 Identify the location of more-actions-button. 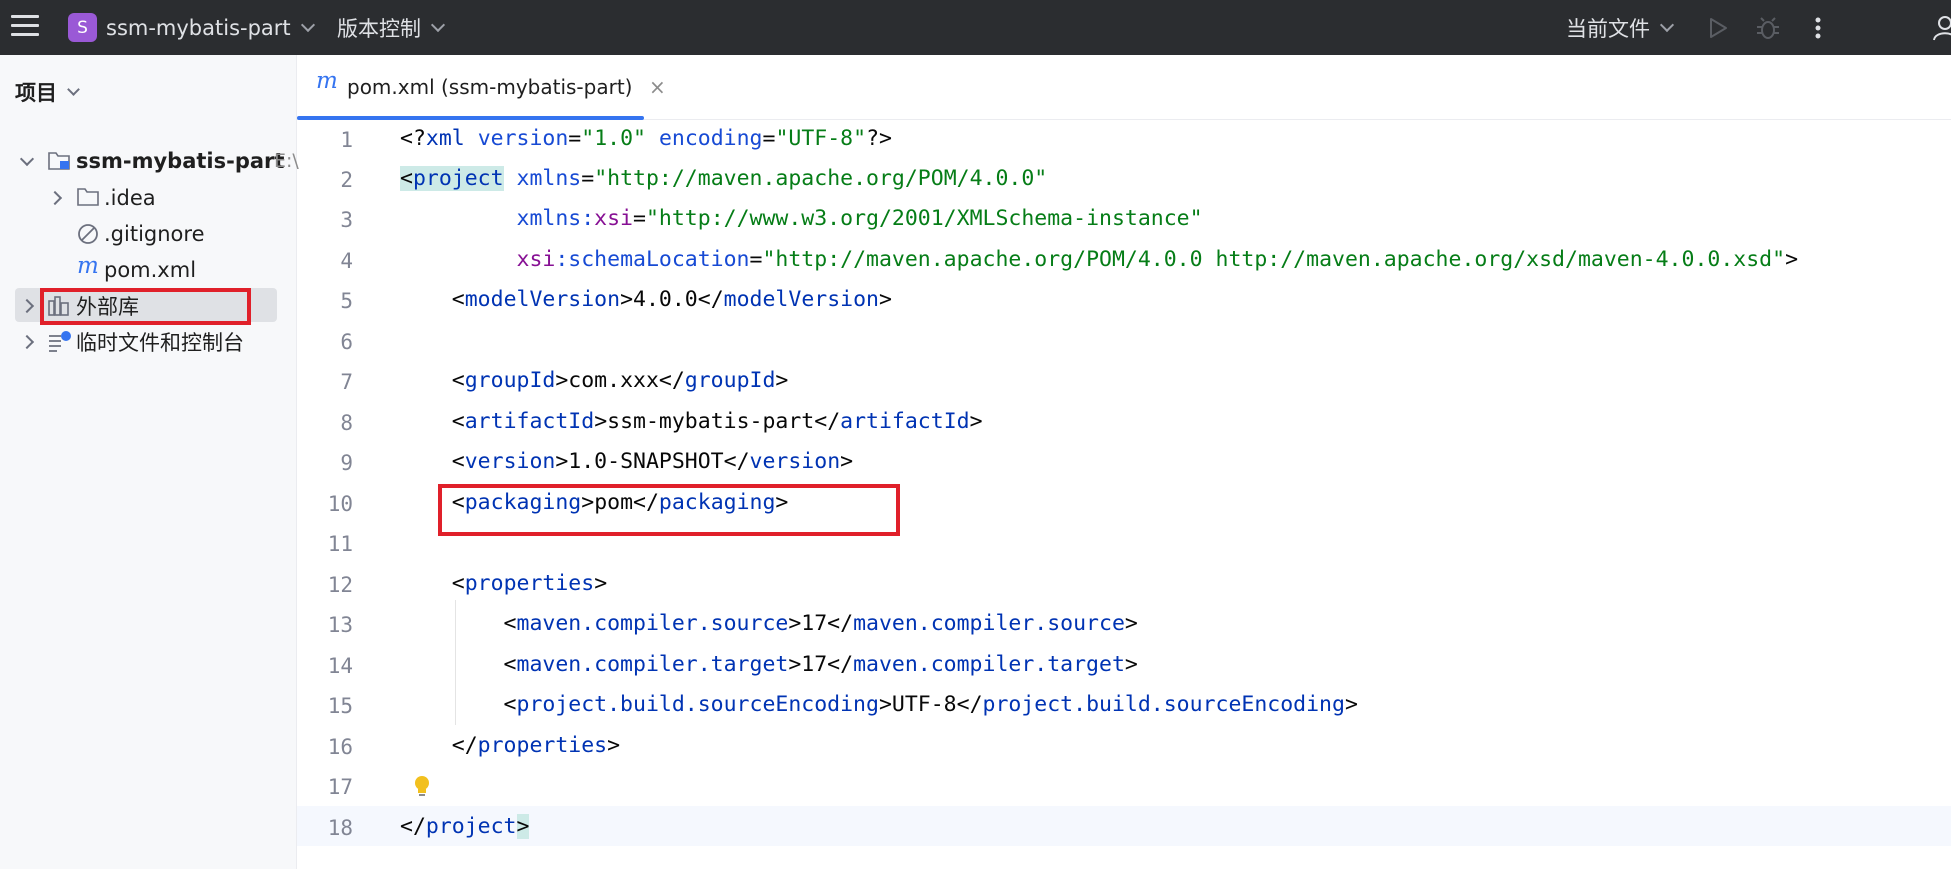
(1818, 27).